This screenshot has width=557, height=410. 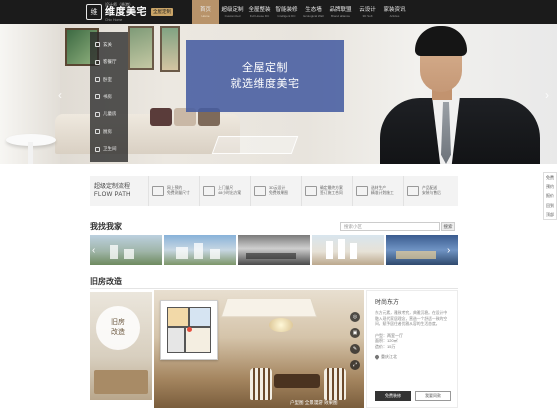 I want to click on floating-sidebar: 免费预约报价回到顶部, so click(x=550, y=196).